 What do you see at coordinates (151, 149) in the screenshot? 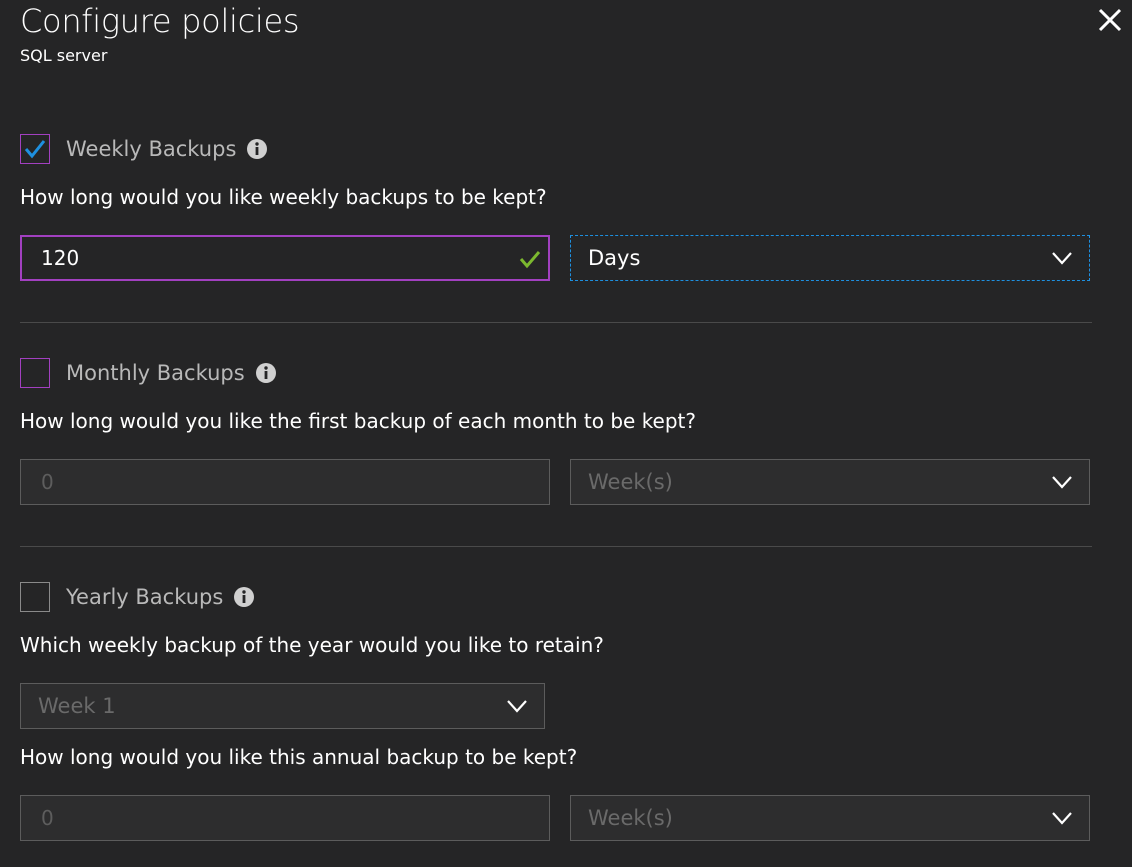
I see `weekly-backups-label: Weekly Backups` at bounding box center [151, 149].